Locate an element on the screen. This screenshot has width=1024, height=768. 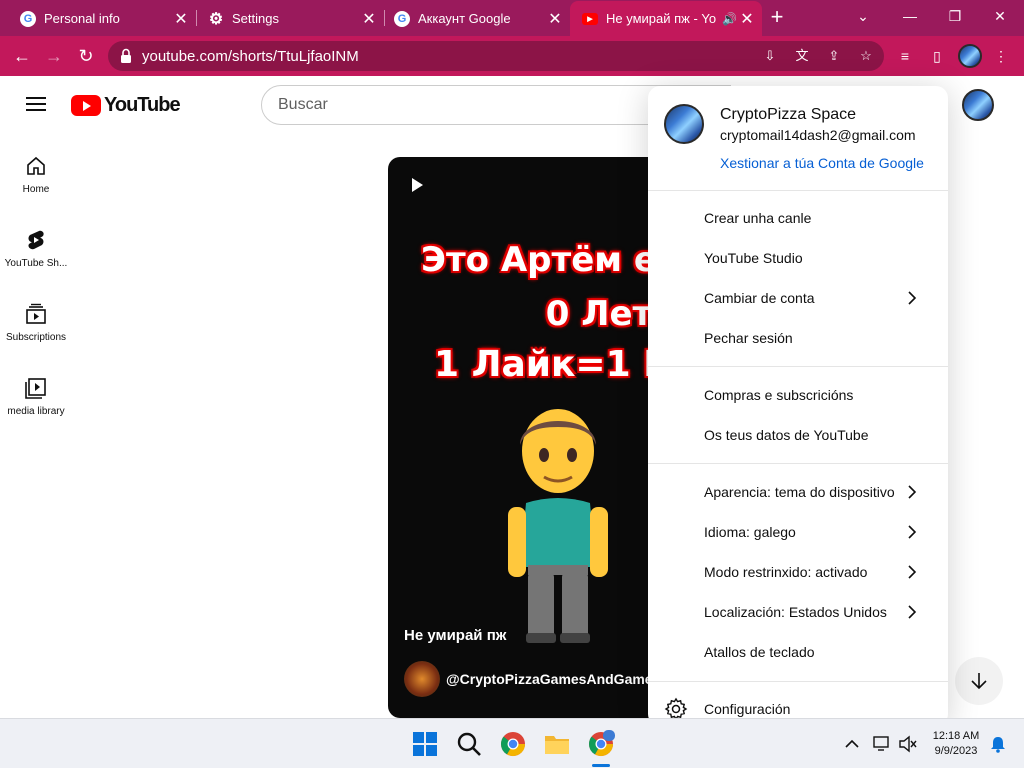
tab-settings: ⚙ Settings ✕ is located at coordinates (286, 18).